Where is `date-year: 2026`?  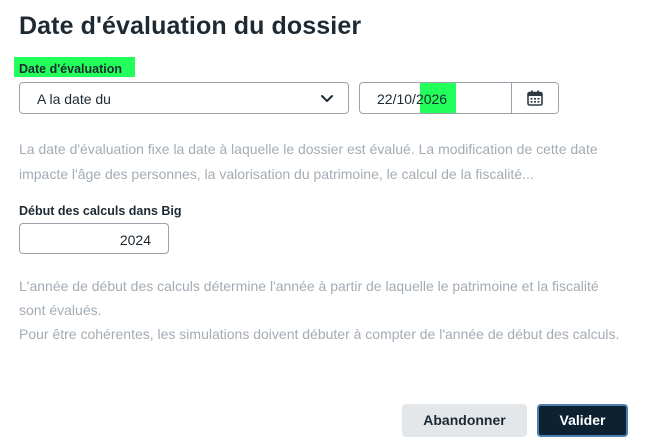
date-year: 2026 is located at coordinates (431, 99).